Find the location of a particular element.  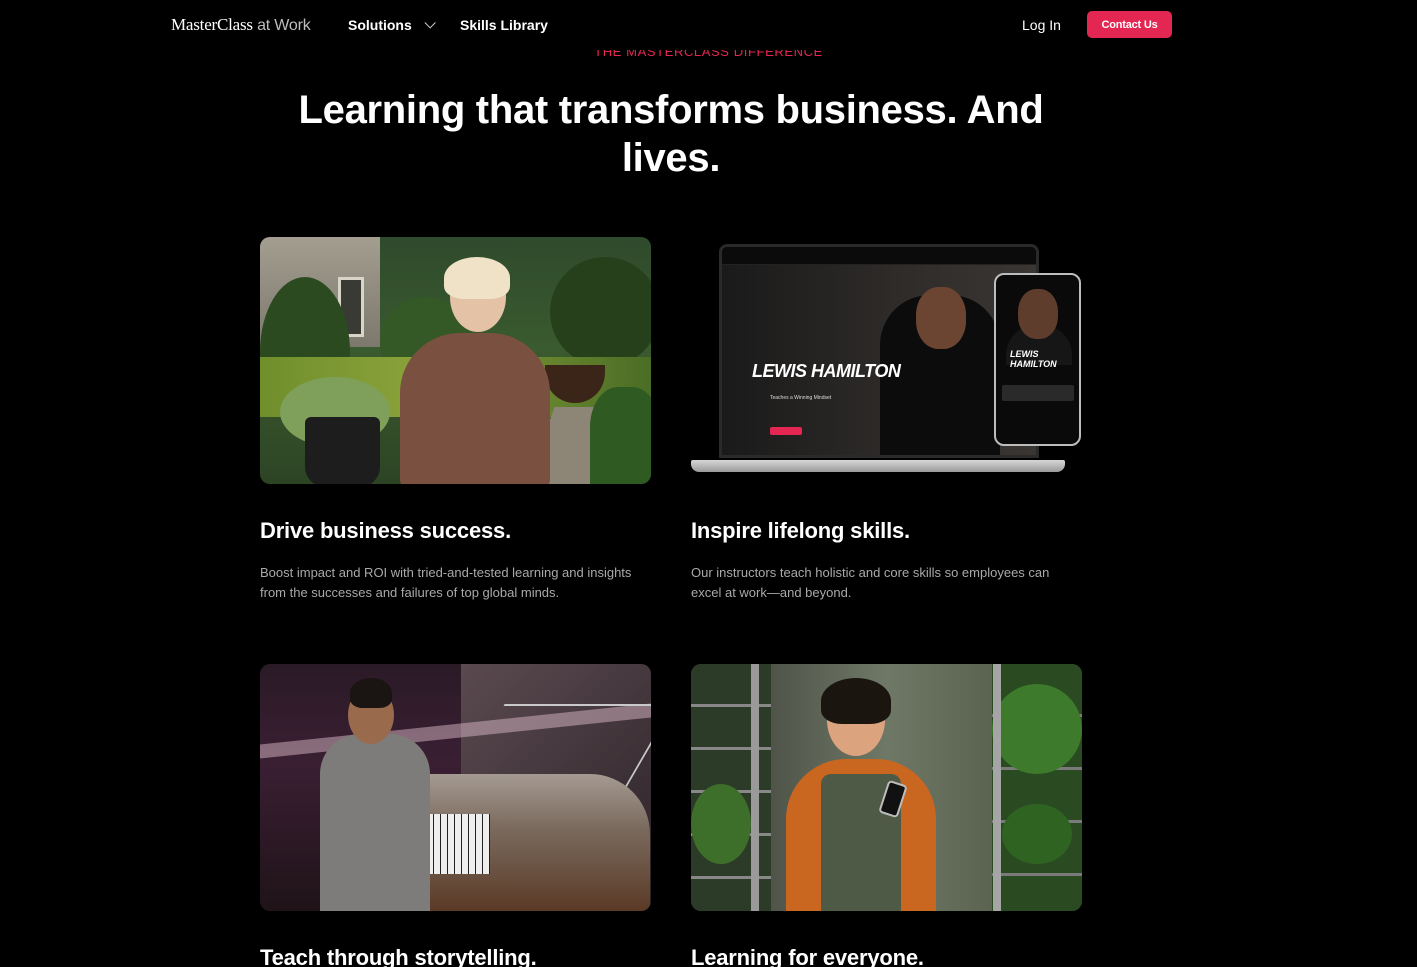

card-title: Inspire lifelong skills. is located at coordinates (800, 530).